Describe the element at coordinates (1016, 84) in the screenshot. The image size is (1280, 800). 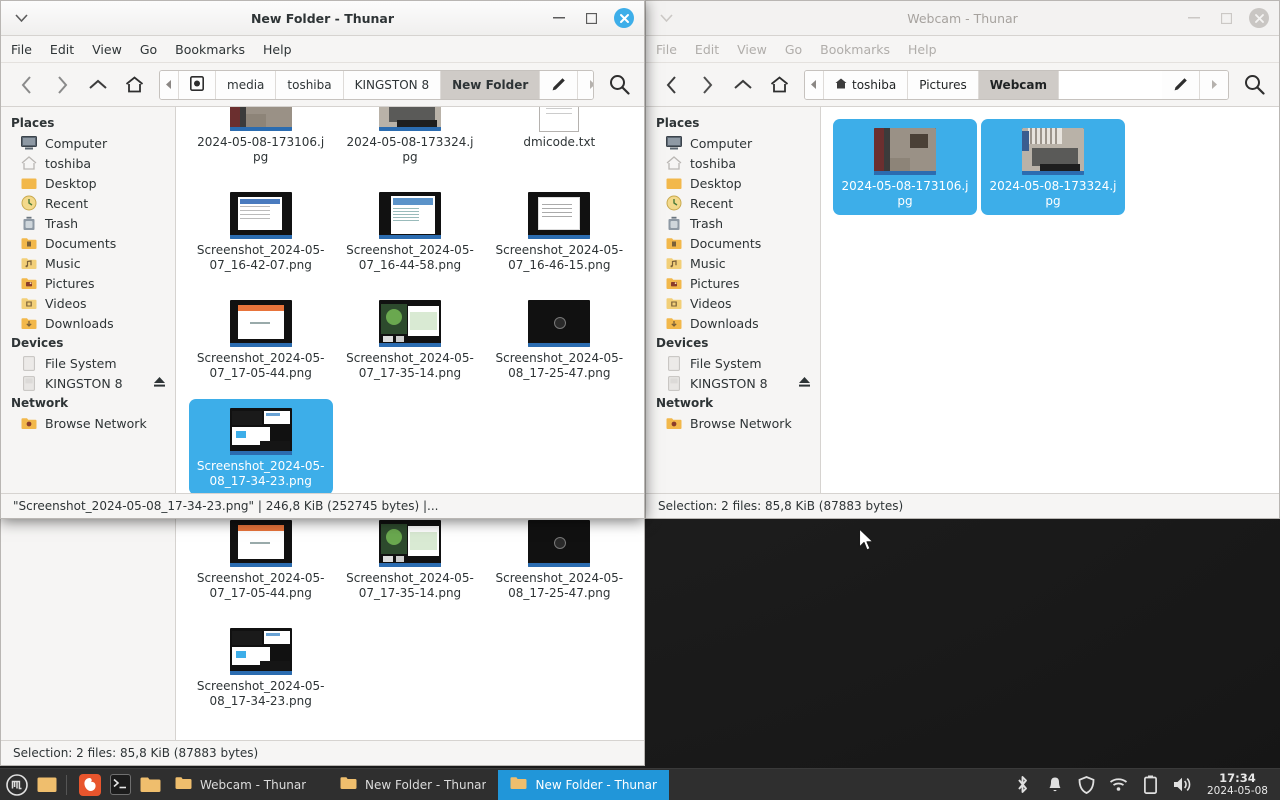
I see `breadcrumb-webcam: toshiba Pictures Webcam` at that location.